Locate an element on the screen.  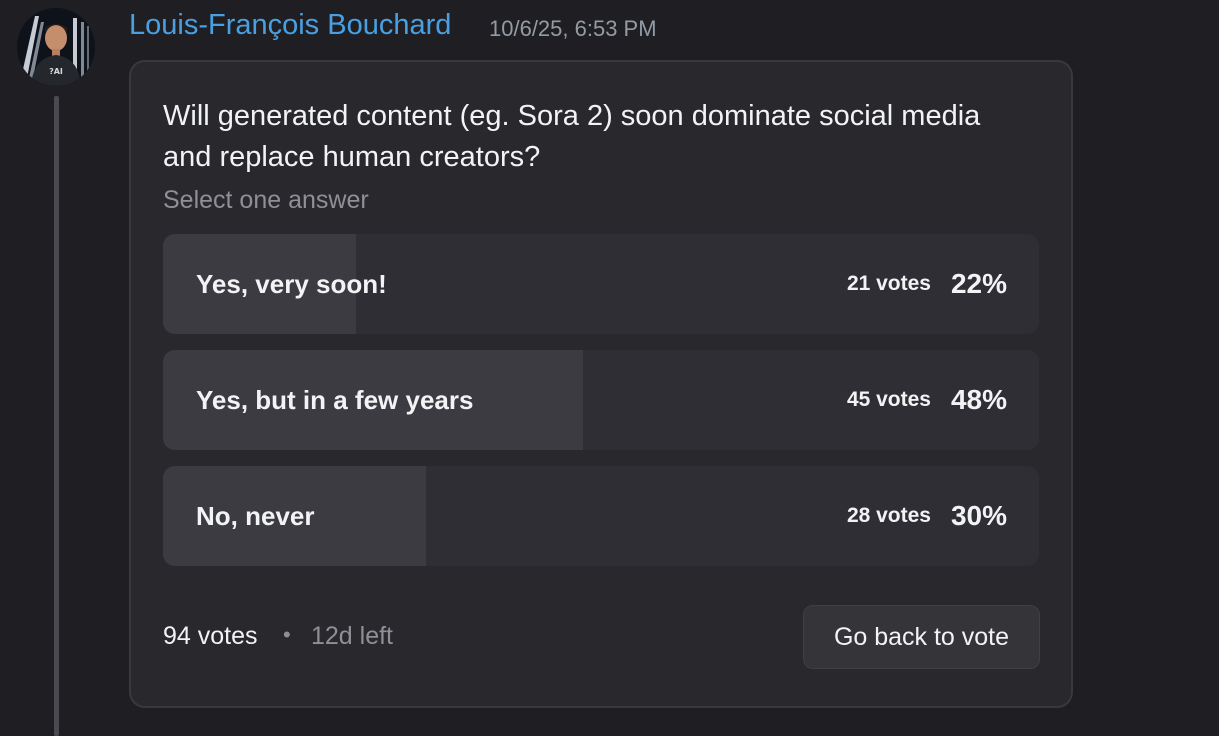
poll-answer: Yes, but in a few years 45 votes 48% is located at coordinates (601, 400).